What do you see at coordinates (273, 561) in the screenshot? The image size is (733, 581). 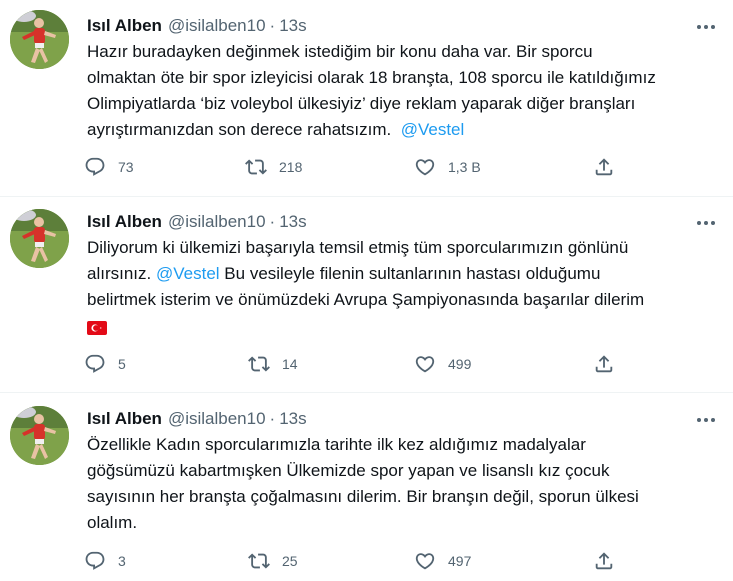 I see `retweet-button: 25` at bounding box center [273, 561].